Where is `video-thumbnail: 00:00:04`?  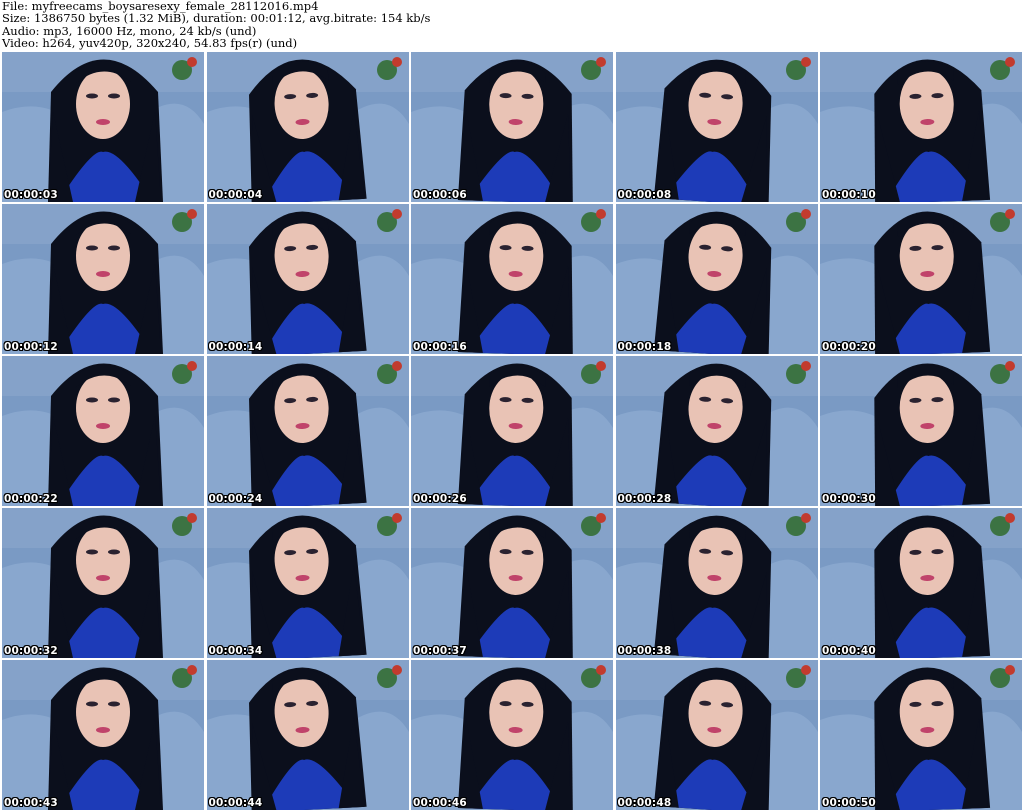 video-thumbnail: 00:00:04 is located at coordinates (307, 127).